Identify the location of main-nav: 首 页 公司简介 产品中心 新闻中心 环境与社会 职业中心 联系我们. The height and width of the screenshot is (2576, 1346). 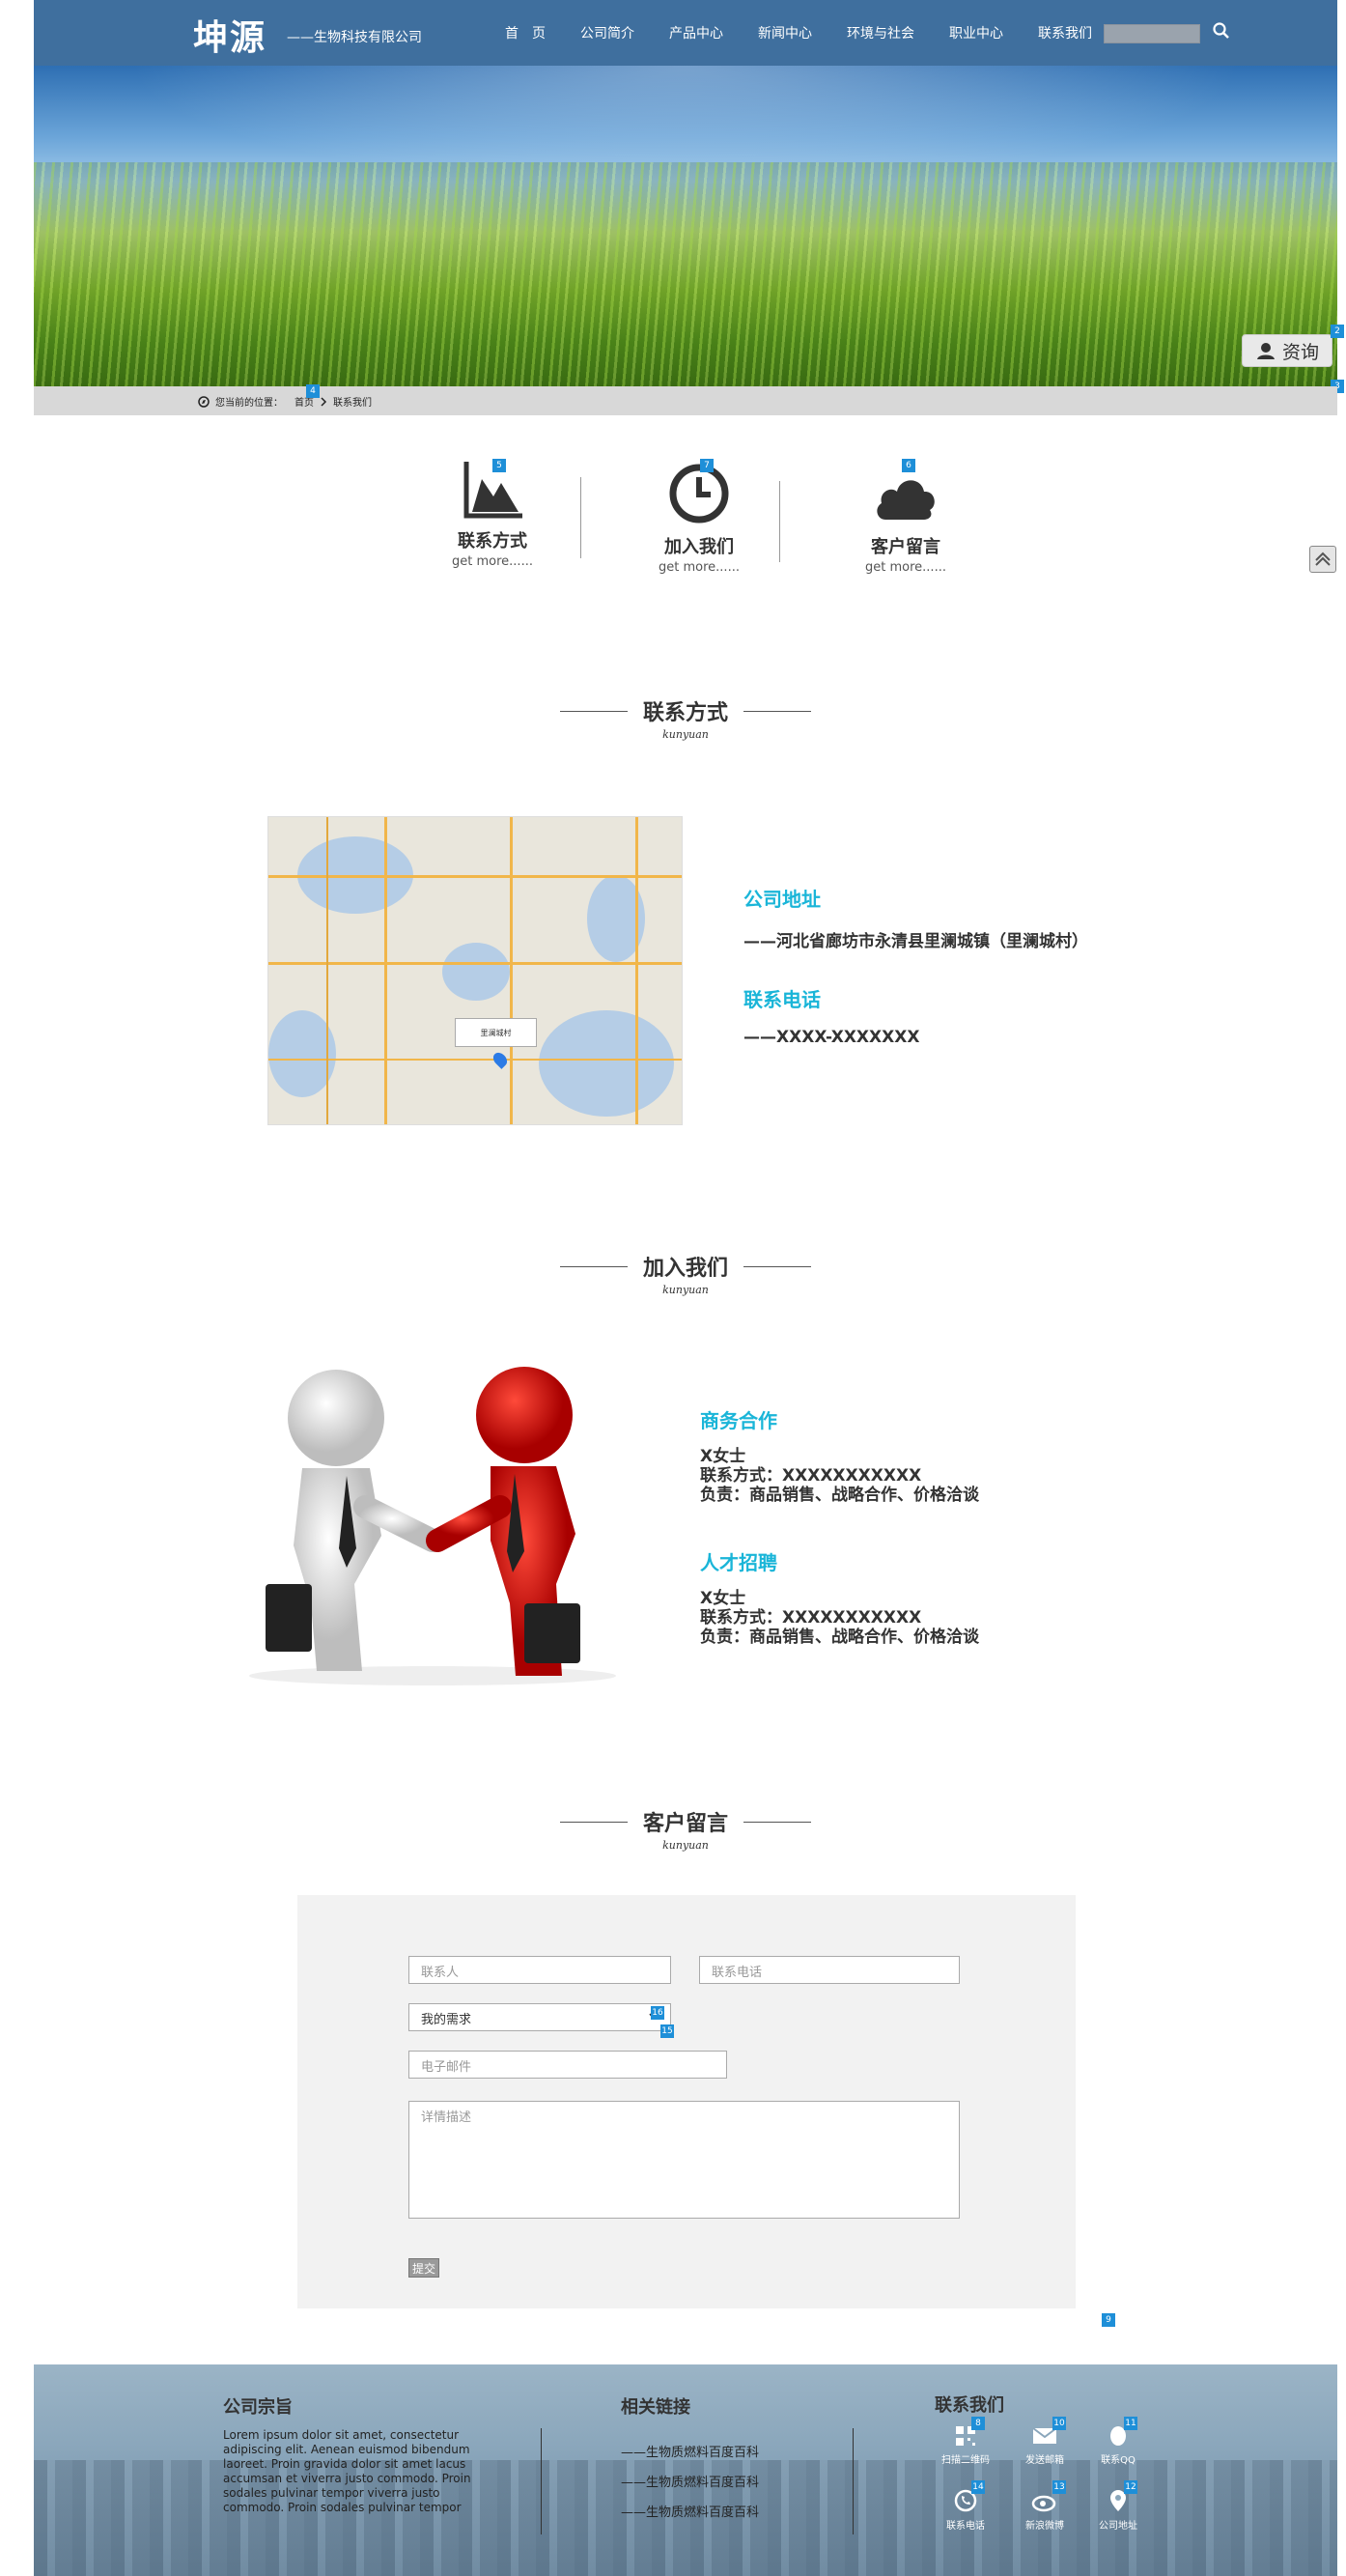
(799, 32).